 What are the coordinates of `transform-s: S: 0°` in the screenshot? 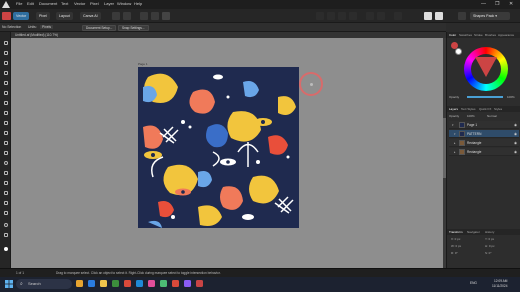 It's located at (488, 253).